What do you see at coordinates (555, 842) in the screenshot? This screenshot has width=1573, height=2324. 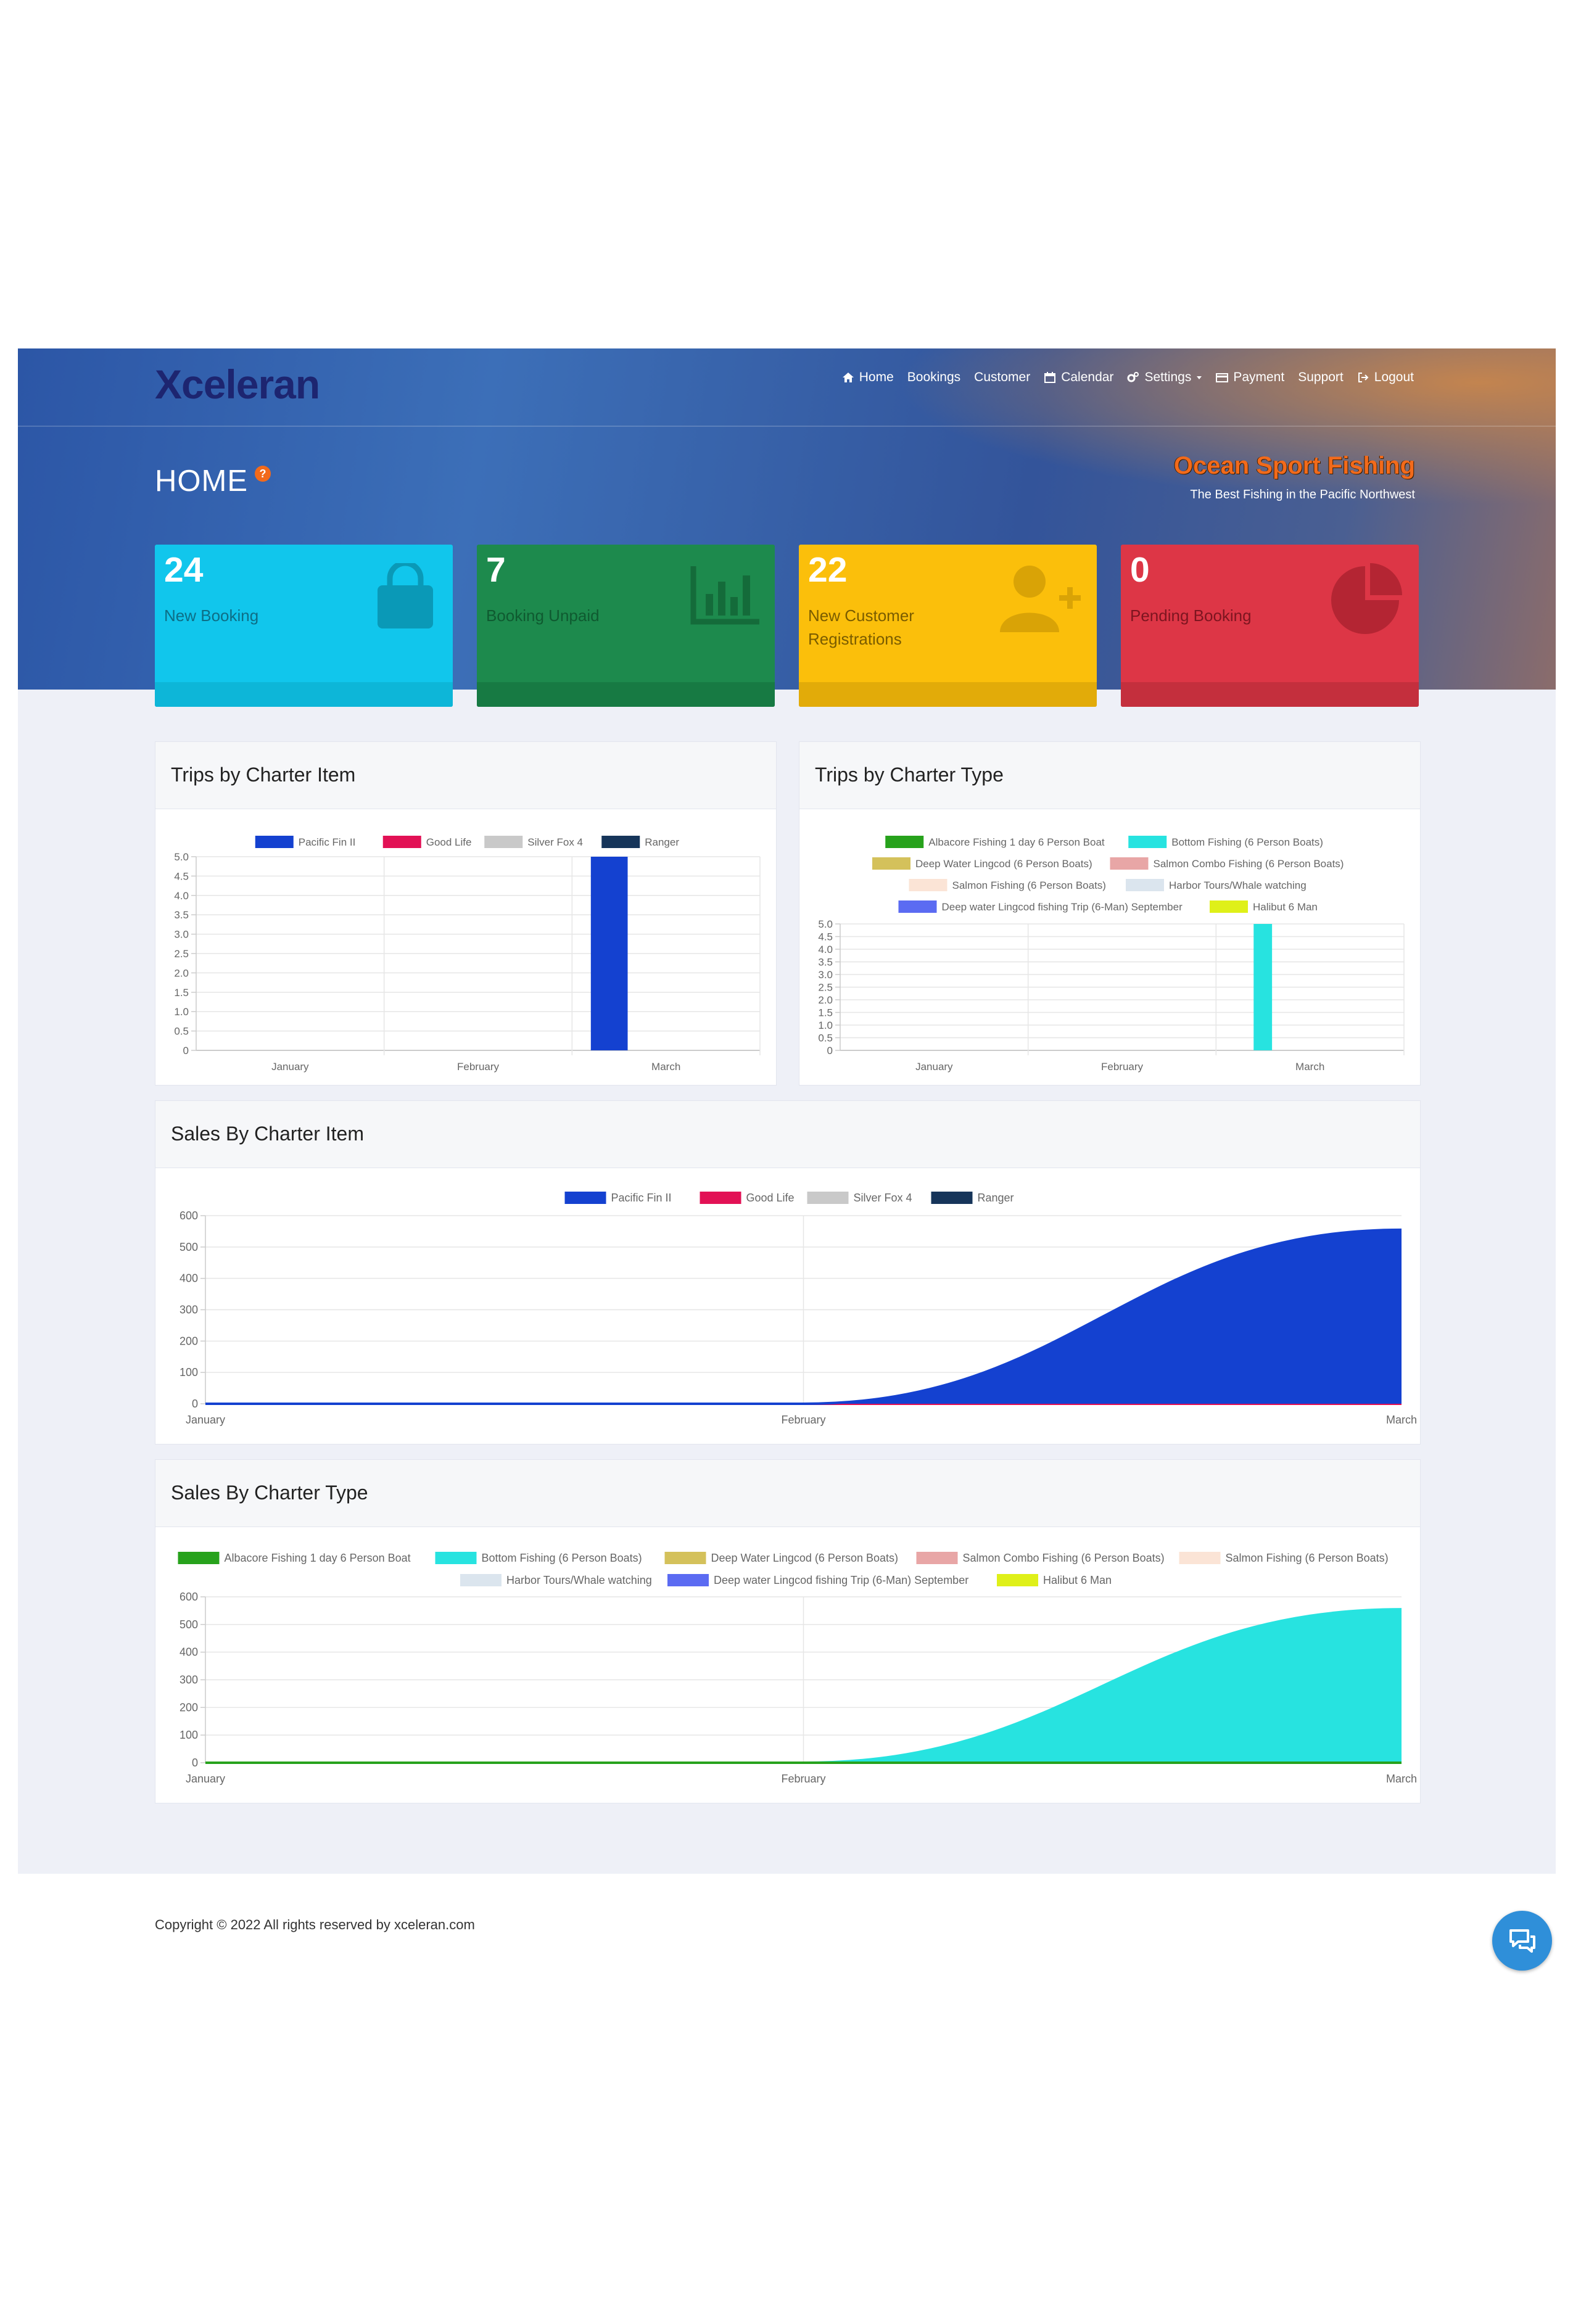 I see `legend-label: Silver Fox 4` at bounding box center [555, 842].